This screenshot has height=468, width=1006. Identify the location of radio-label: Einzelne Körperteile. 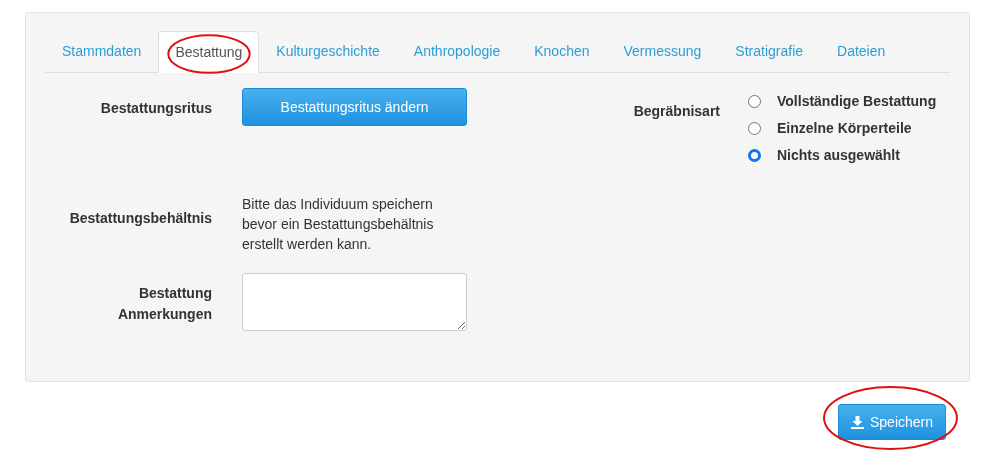
(844, 128).